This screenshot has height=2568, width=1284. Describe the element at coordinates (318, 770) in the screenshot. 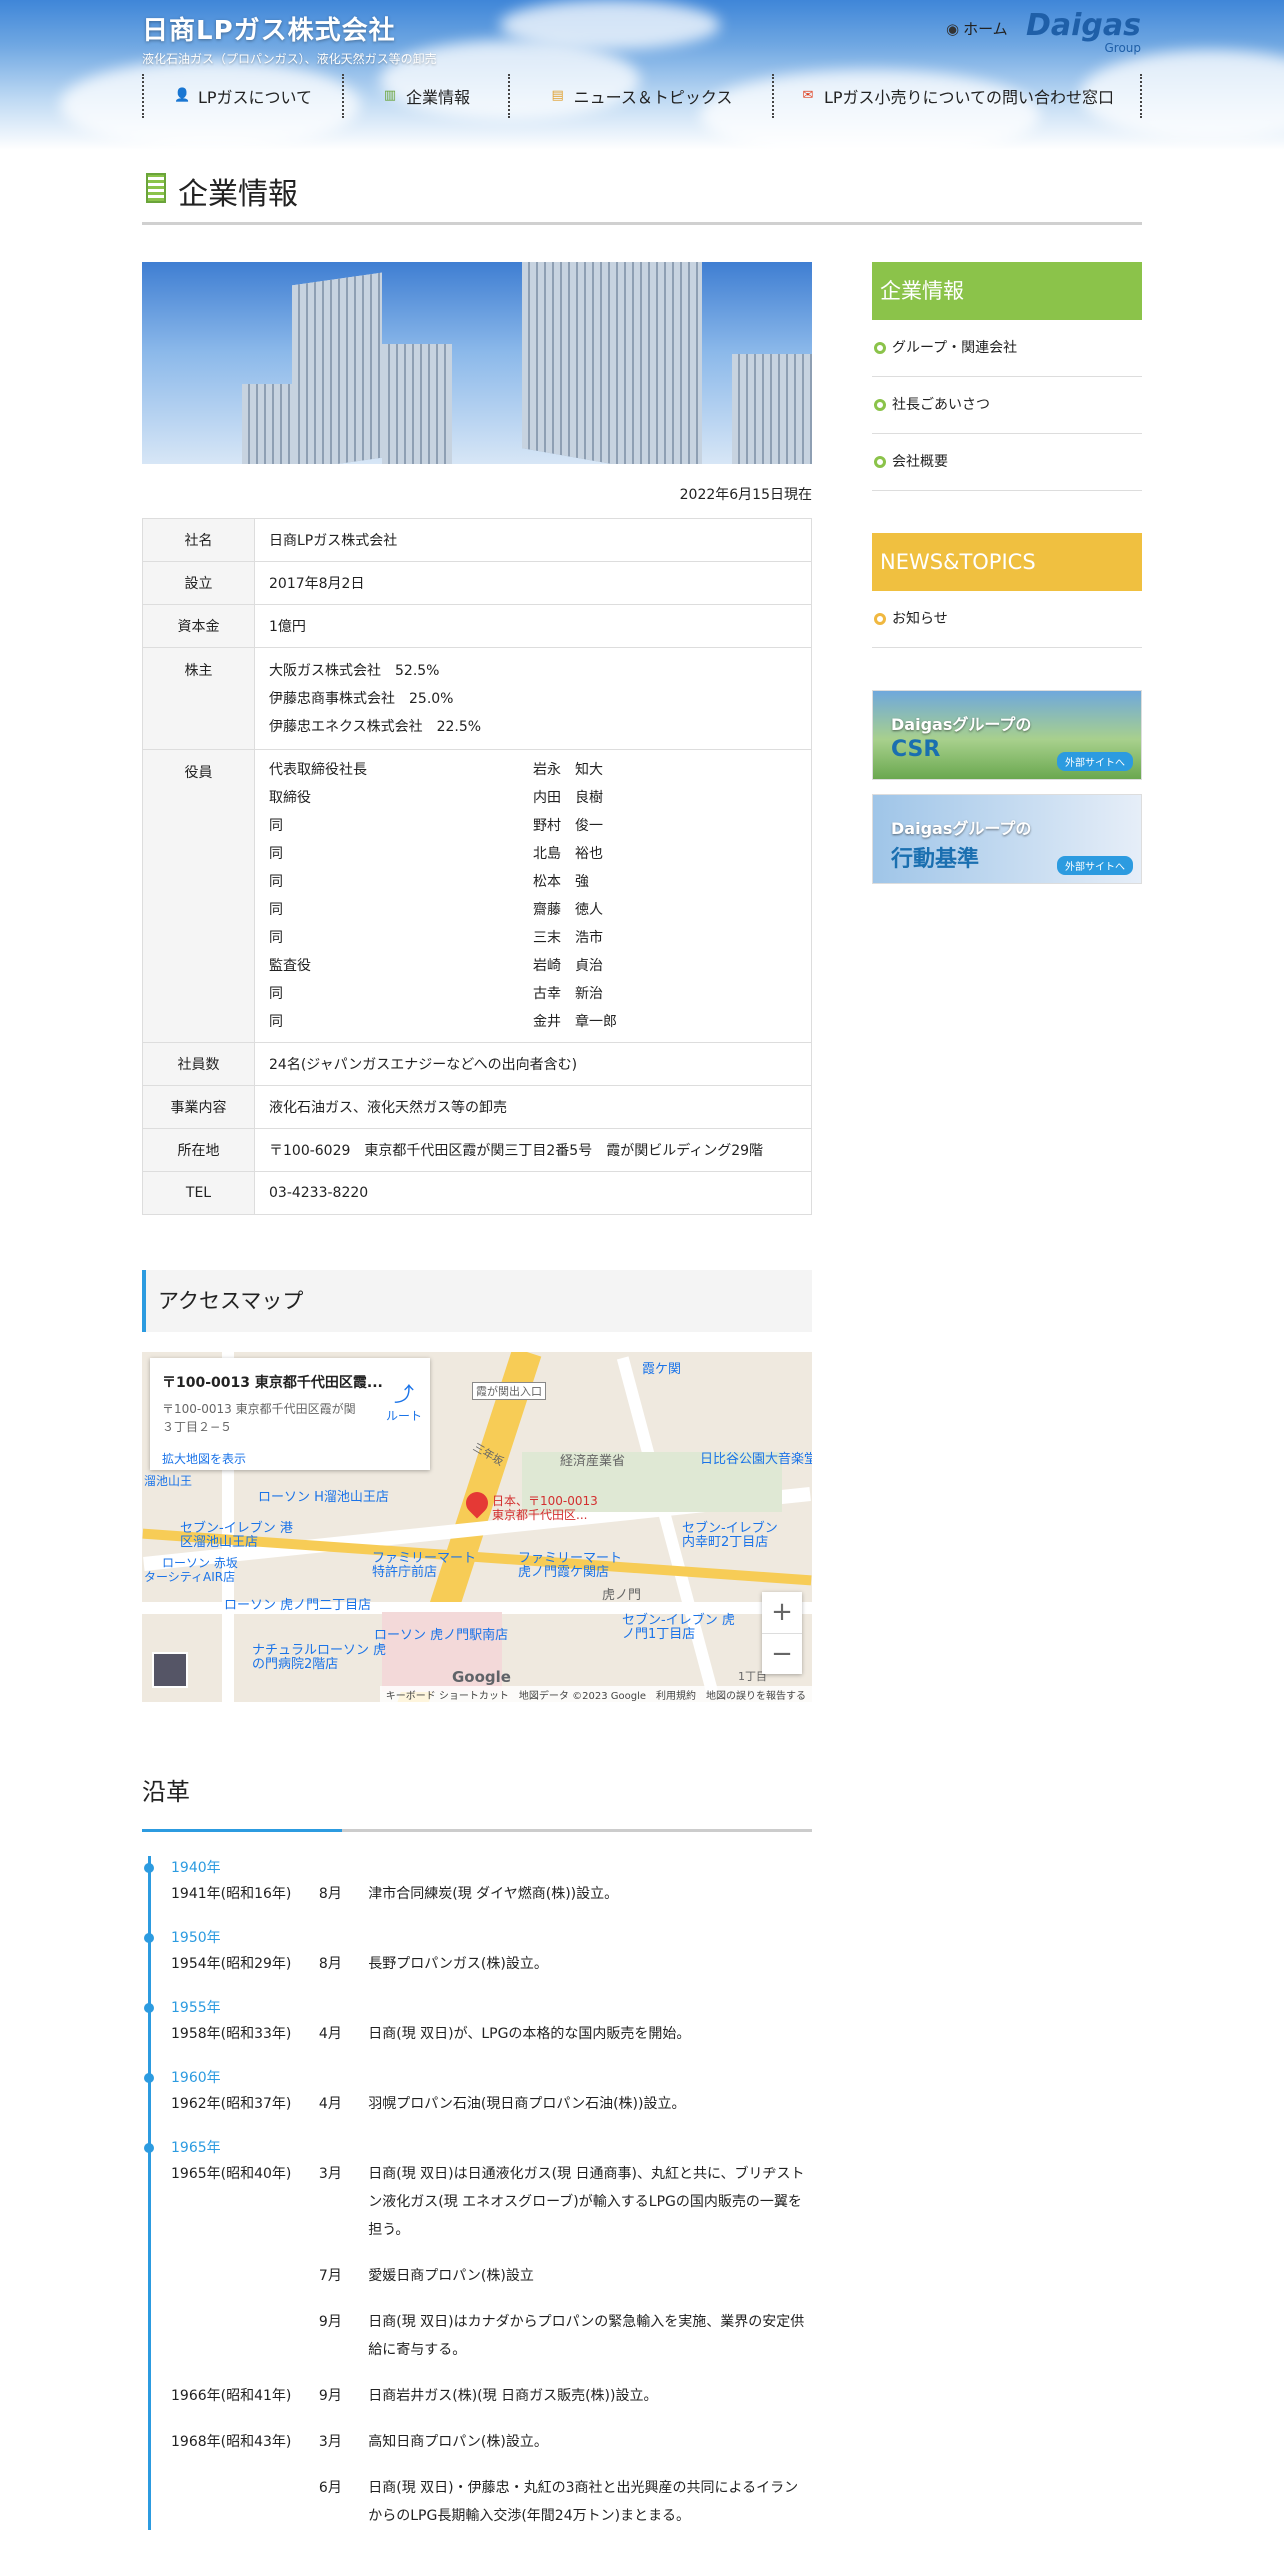

I see `officer-title: 代表取締役社長` at that location.